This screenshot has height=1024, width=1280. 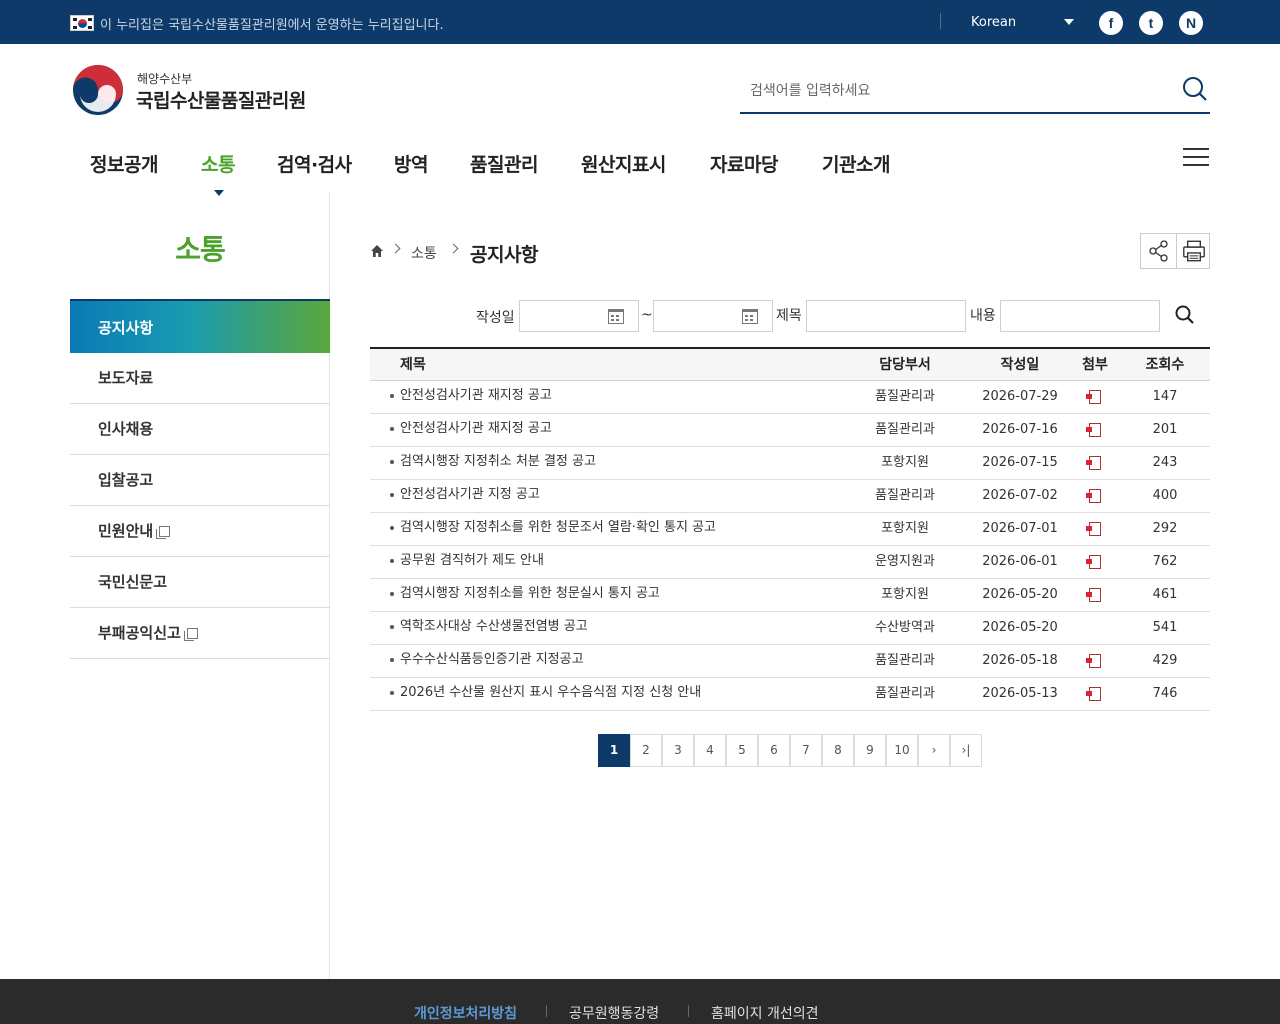 I want to click on table-row: 안전성검사기관 지정 공고 품질관리과 2026-07-02 400, so click(x=790, y=496).